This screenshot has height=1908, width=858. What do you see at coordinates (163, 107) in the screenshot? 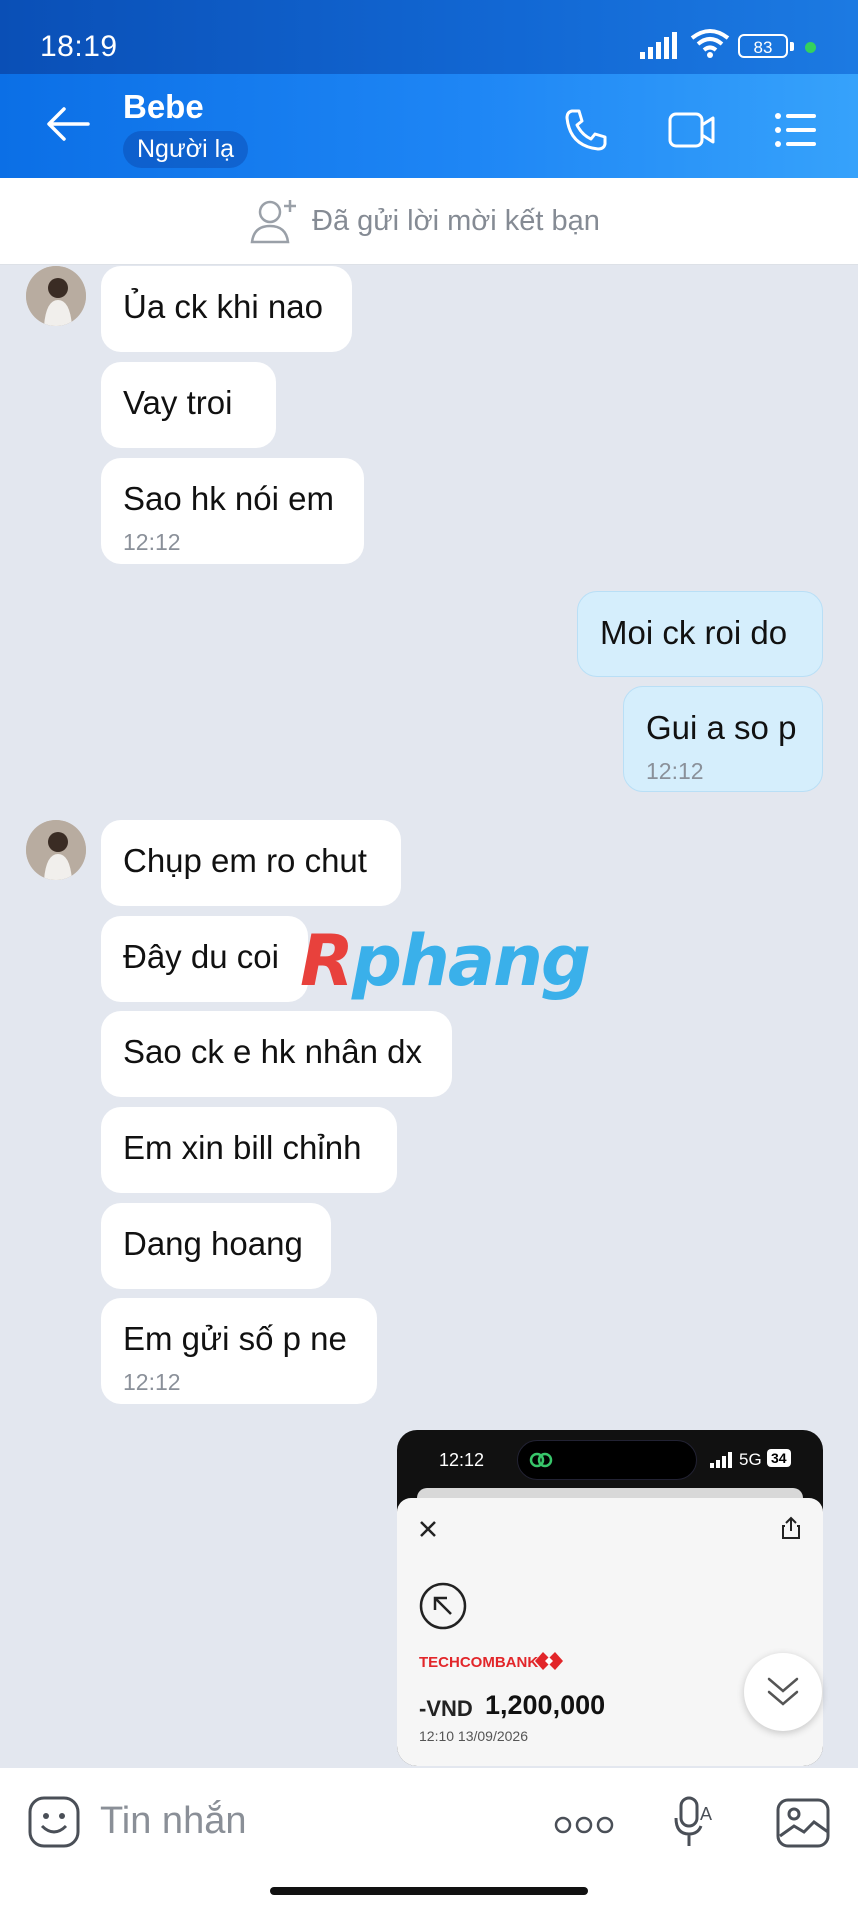
I see `contact-name: Bebe` at bounding box center [163, 107].